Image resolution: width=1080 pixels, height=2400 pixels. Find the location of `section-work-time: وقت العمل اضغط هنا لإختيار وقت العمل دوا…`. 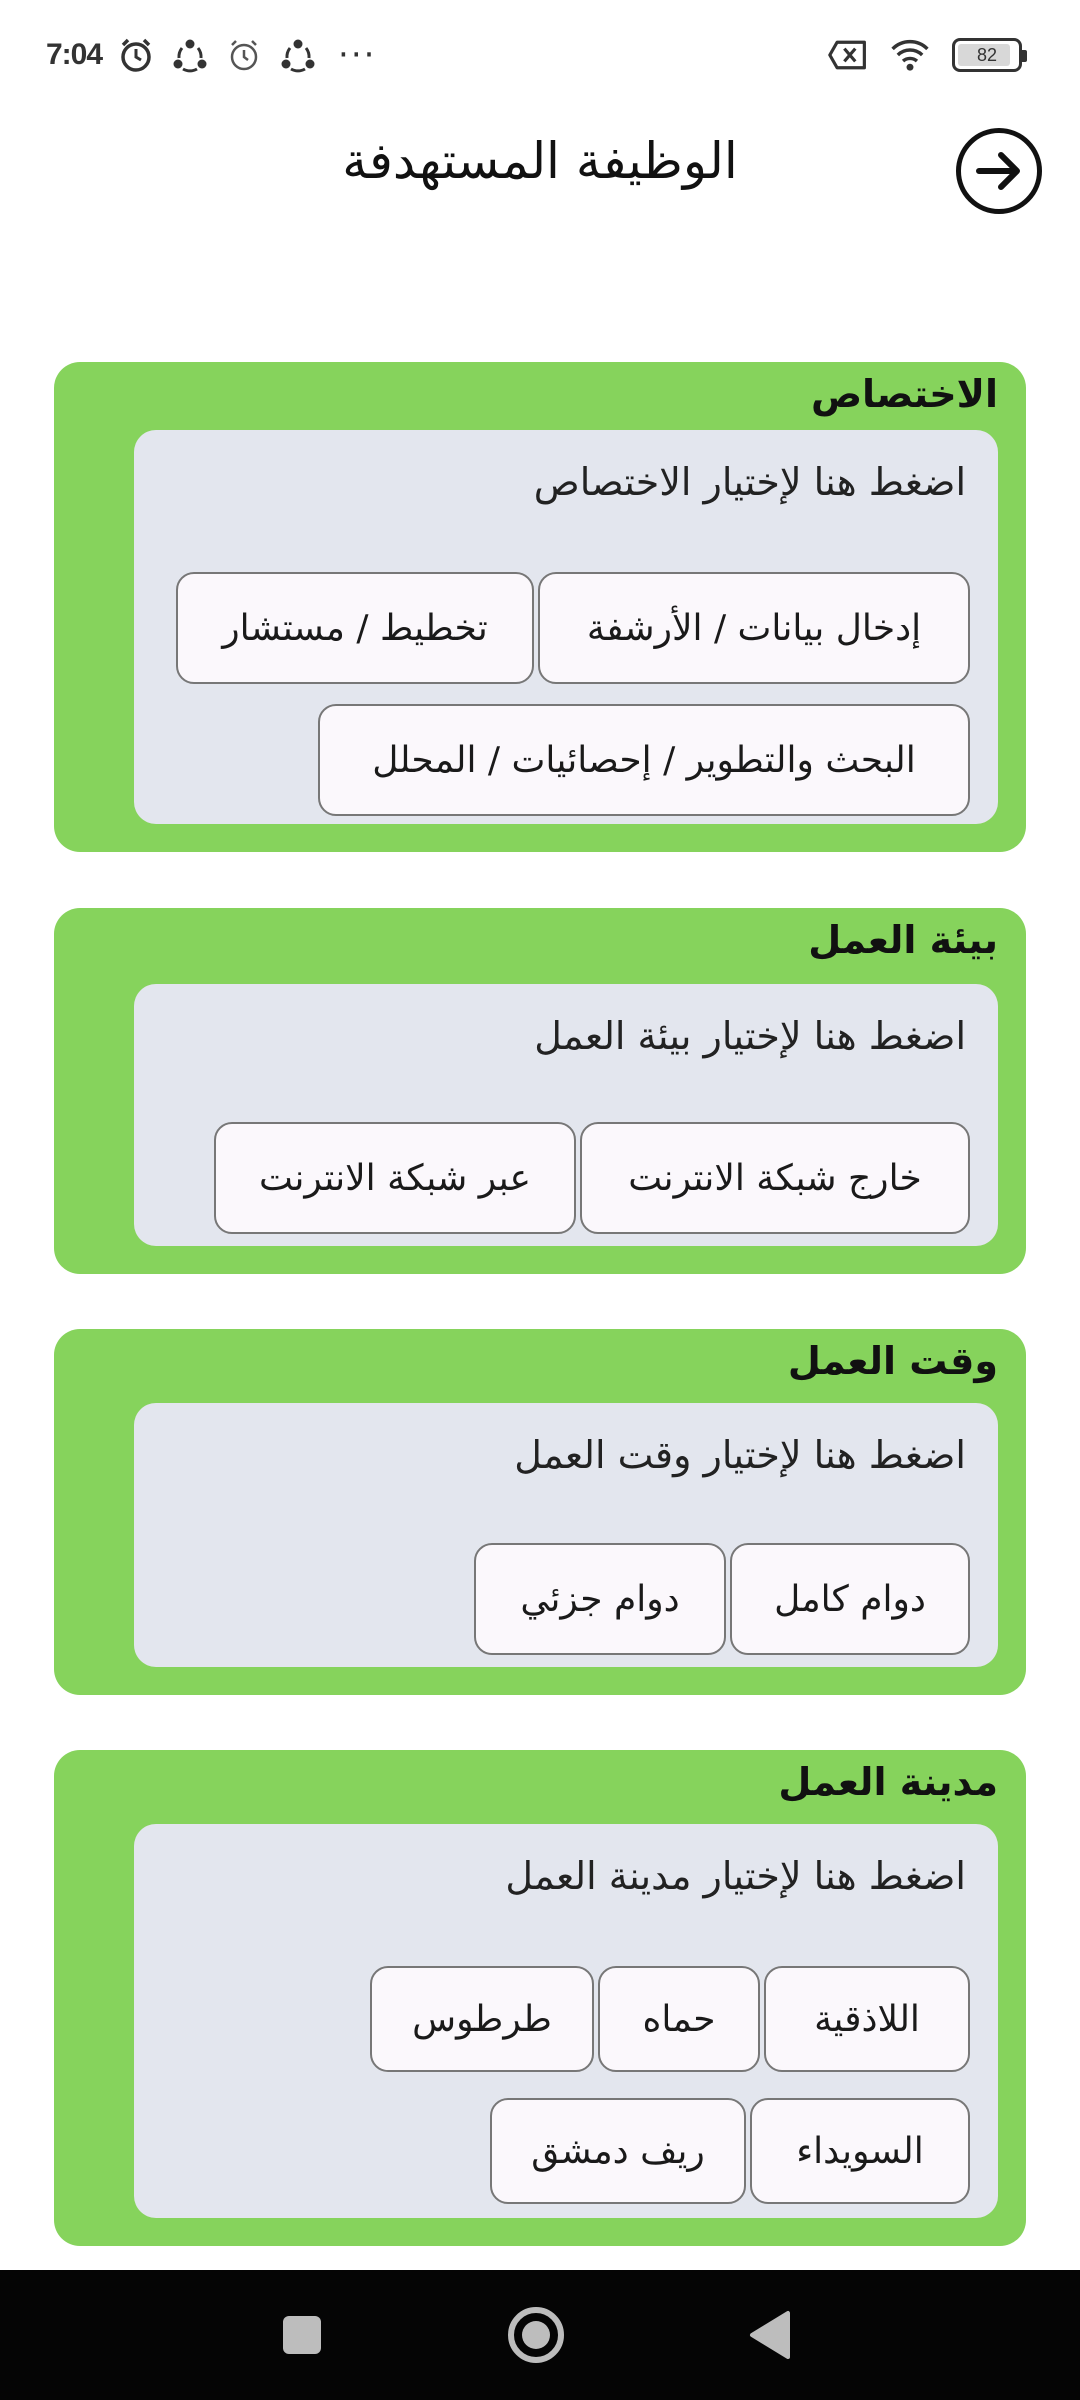

section-work-time: وقت العمل اضغط هنا لإختيار وقت العمل دوا… is located at coordinates (540, 1512).